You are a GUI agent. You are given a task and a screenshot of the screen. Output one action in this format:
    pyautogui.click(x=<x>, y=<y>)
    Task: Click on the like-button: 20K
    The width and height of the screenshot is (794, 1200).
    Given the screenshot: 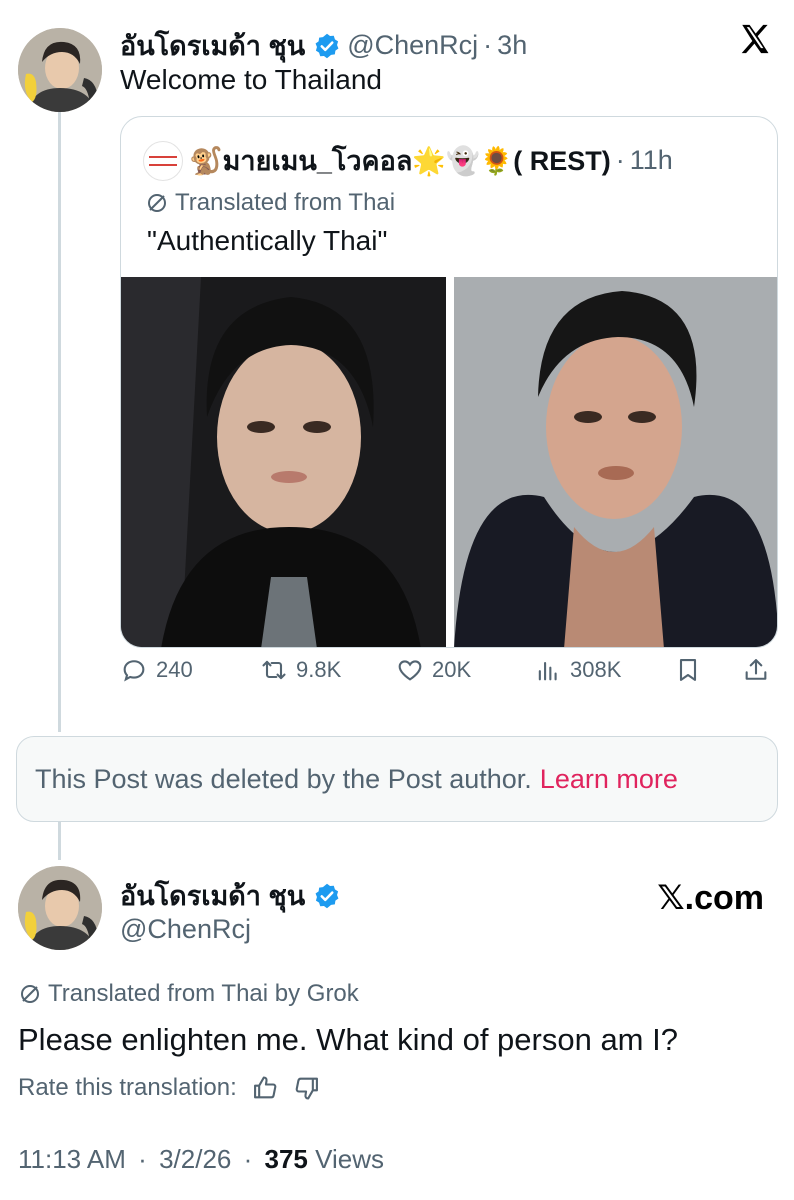 What is the action you would take?
    pyautogui.click(x=433, y=670)
    